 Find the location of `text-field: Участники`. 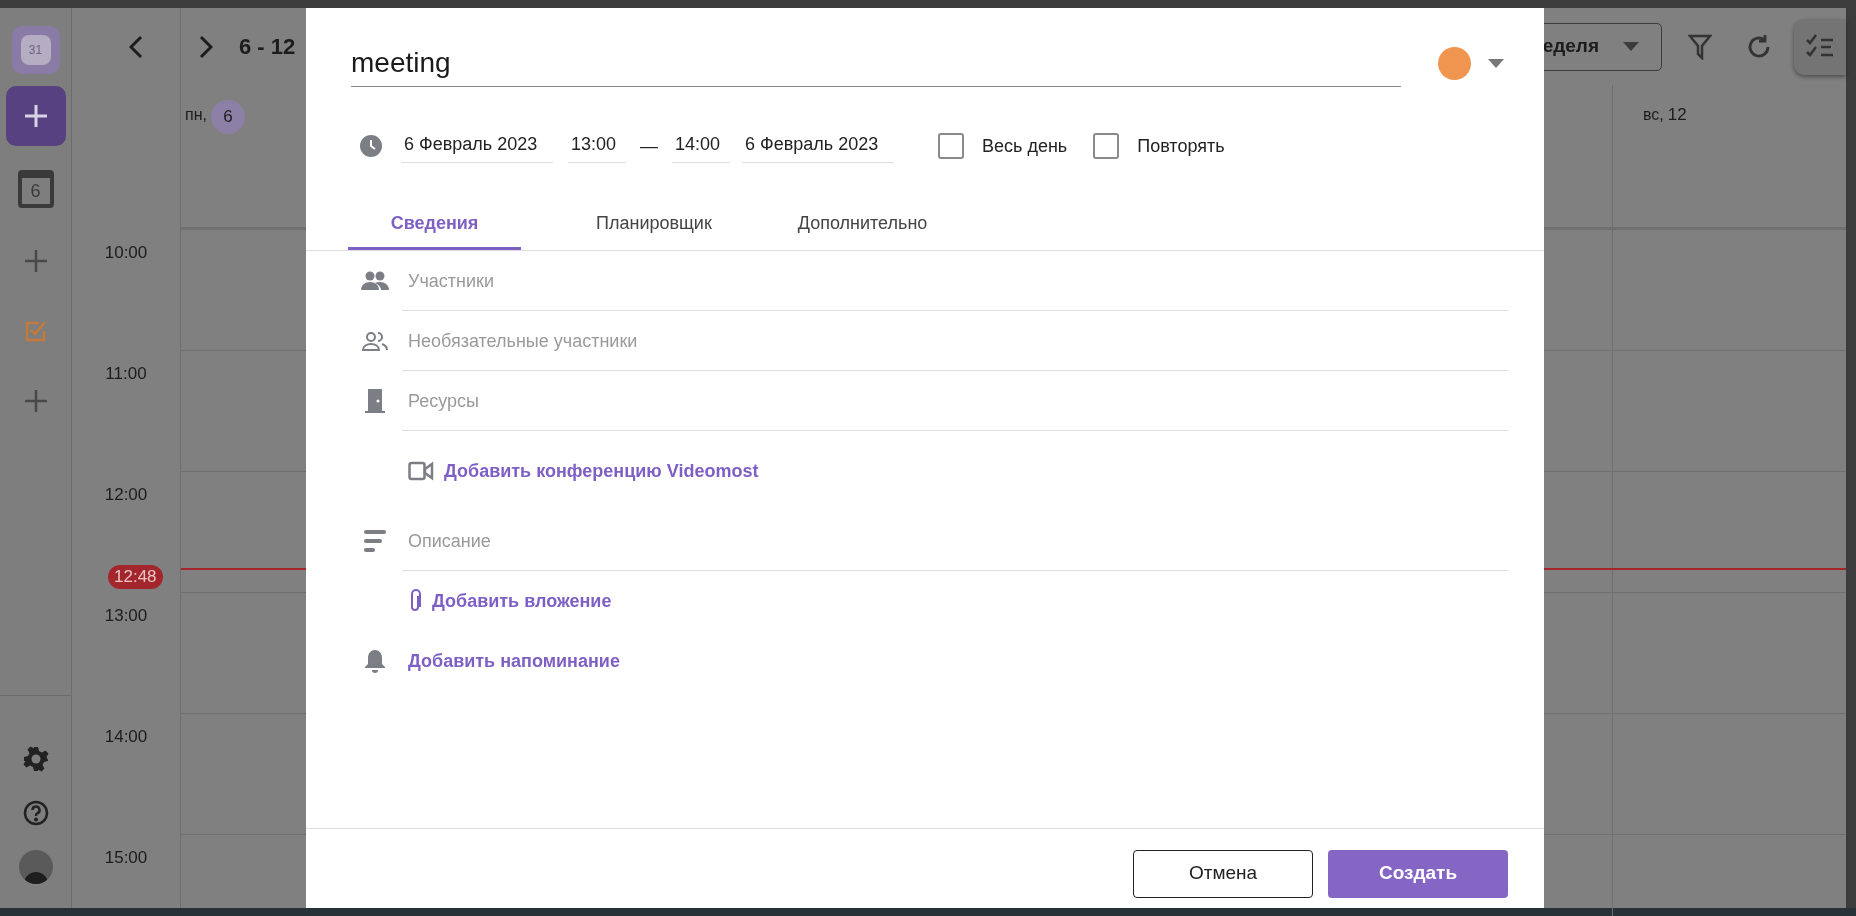

text-field: Участники is located at coordinates (955, 281).